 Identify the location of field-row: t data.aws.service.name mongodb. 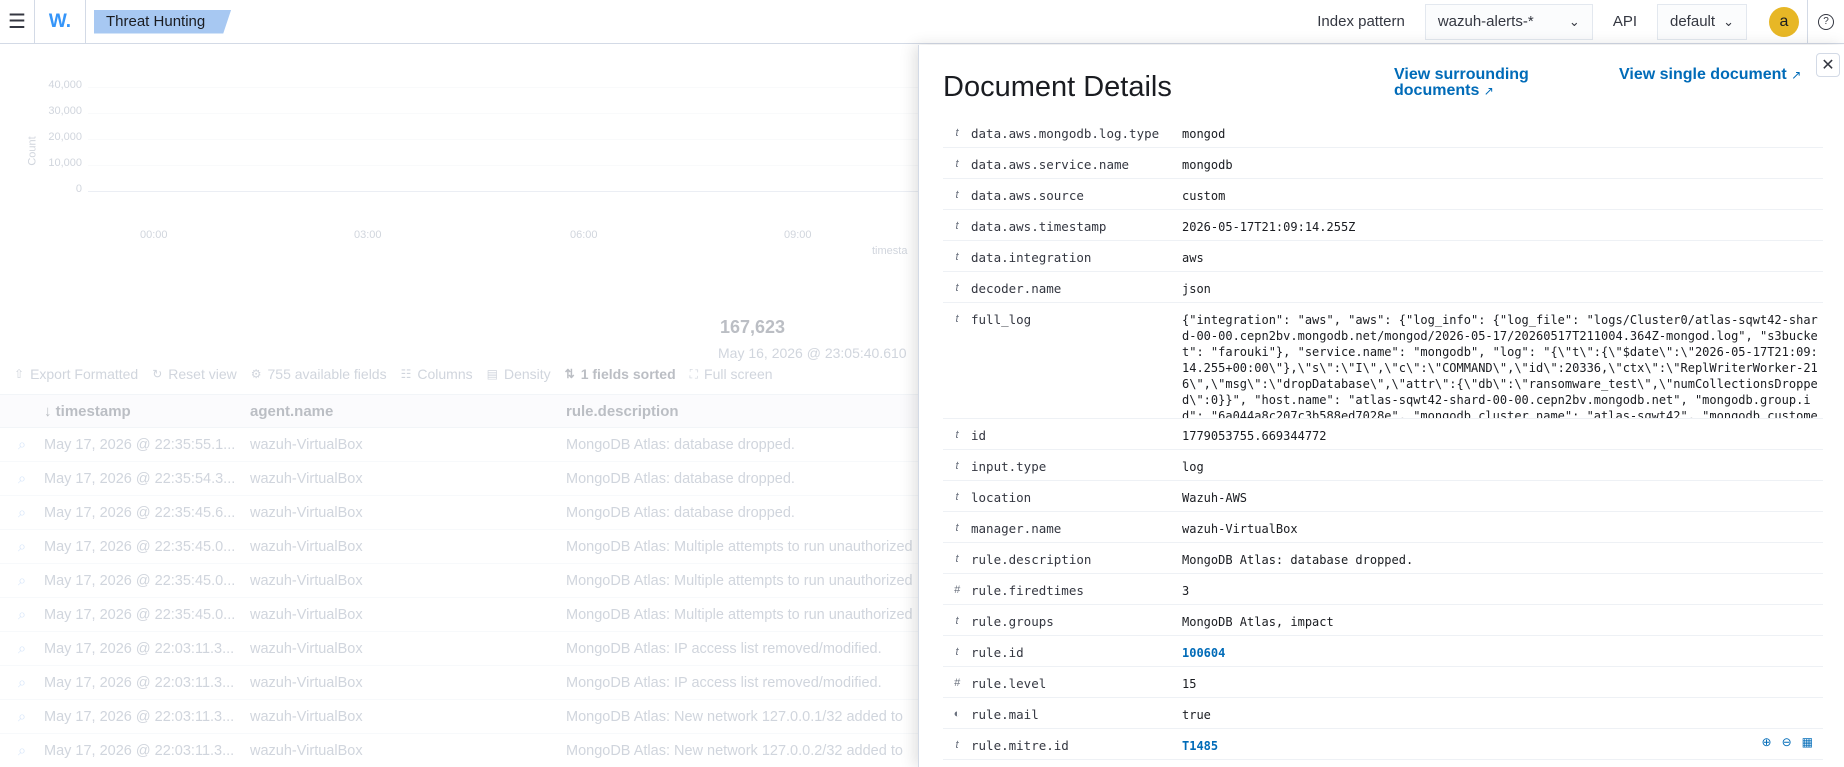
(1383, 163).